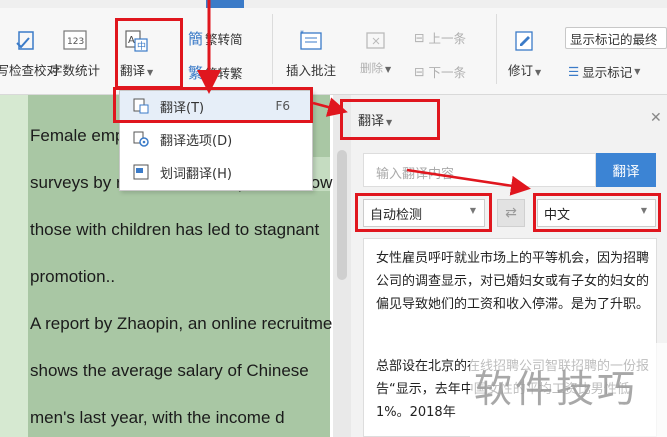 Image resolution: width=667 pixels, height=437 pixels. I want to click on arrow-diagonal, so click(468, 182).